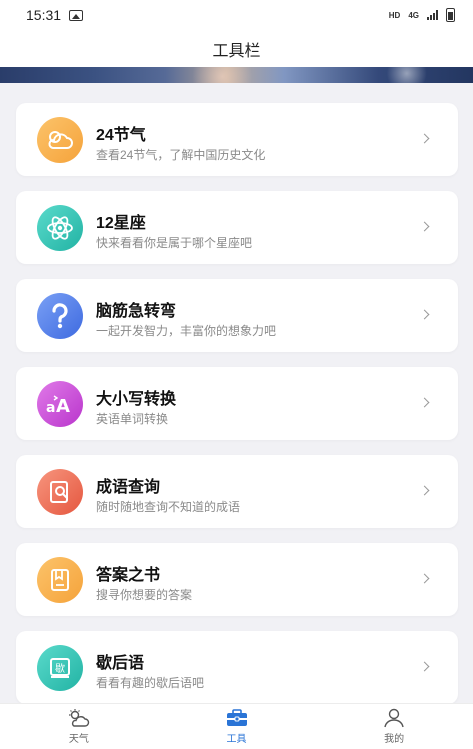 This screenshot has height=749, width=473. What do you see at coordinates (237, 139) in the screenshot?
I see `tool-item-jieqi: 24节气 查看24节气，了解中国历史文化` at bounding box center [237, 139].